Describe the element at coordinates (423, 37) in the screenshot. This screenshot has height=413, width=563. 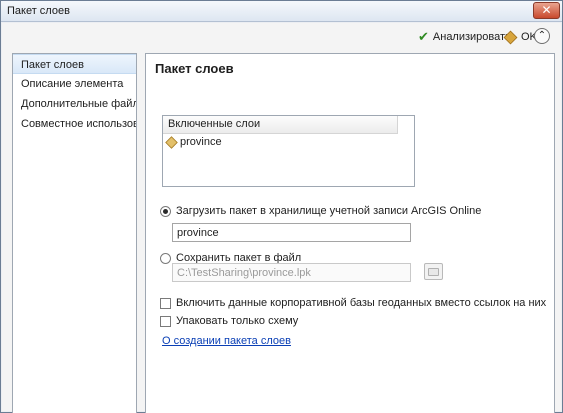
I see `check-icon: ✔` at that location.